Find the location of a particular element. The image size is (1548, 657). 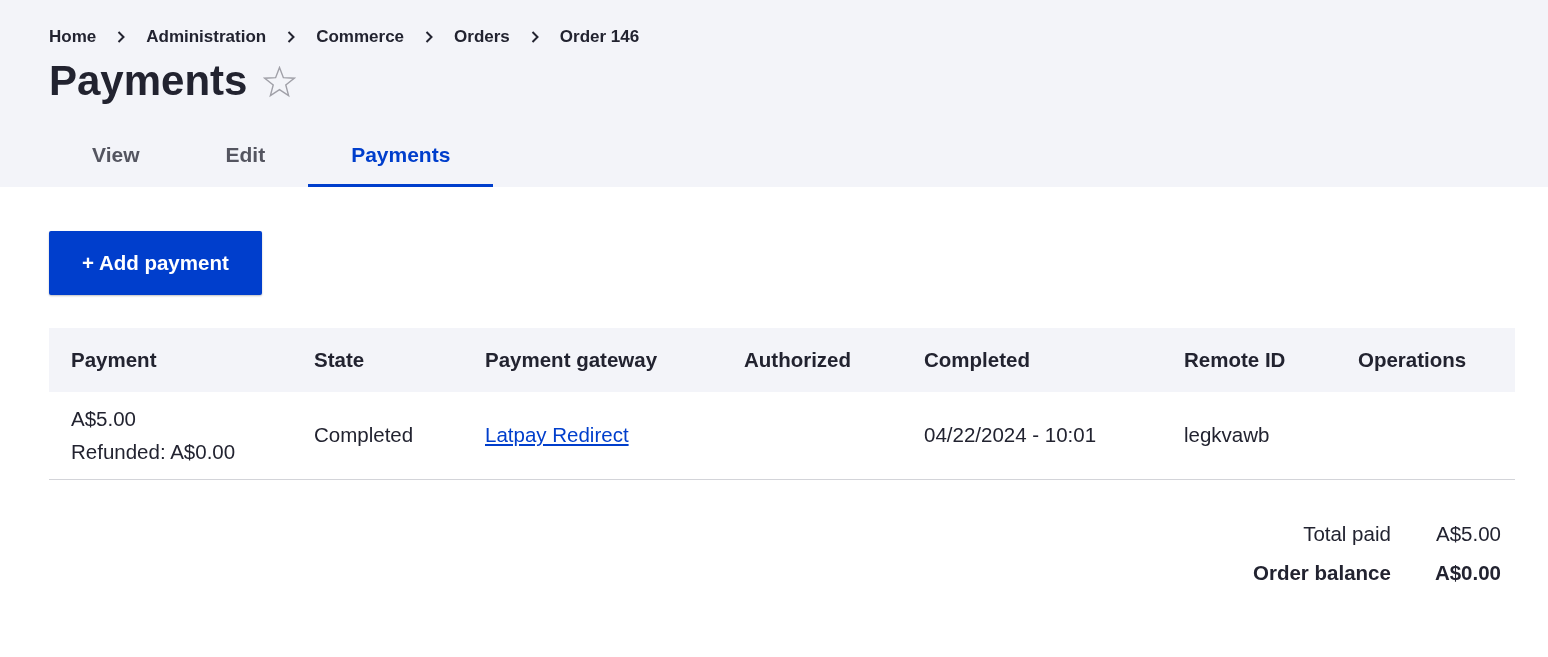

total-label: Order balance is located at coordinates (1322, 572).